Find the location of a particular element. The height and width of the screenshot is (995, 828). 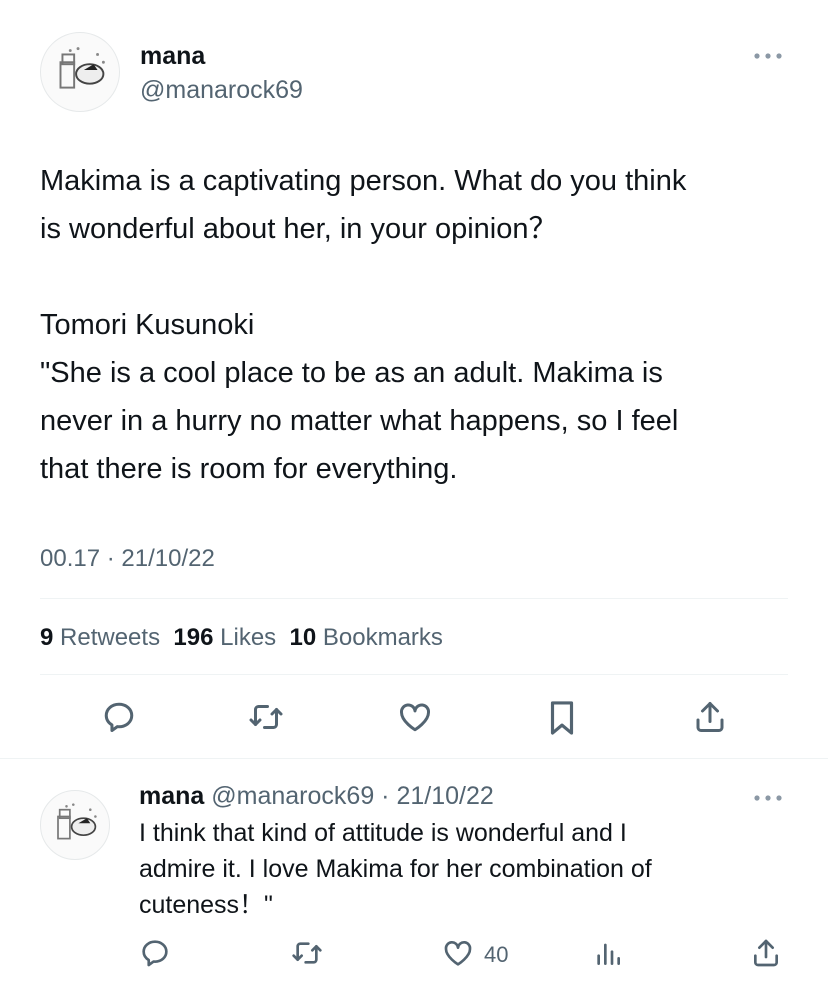

retweets-stat: 9 Retweets is located at coordinates (100, 637).